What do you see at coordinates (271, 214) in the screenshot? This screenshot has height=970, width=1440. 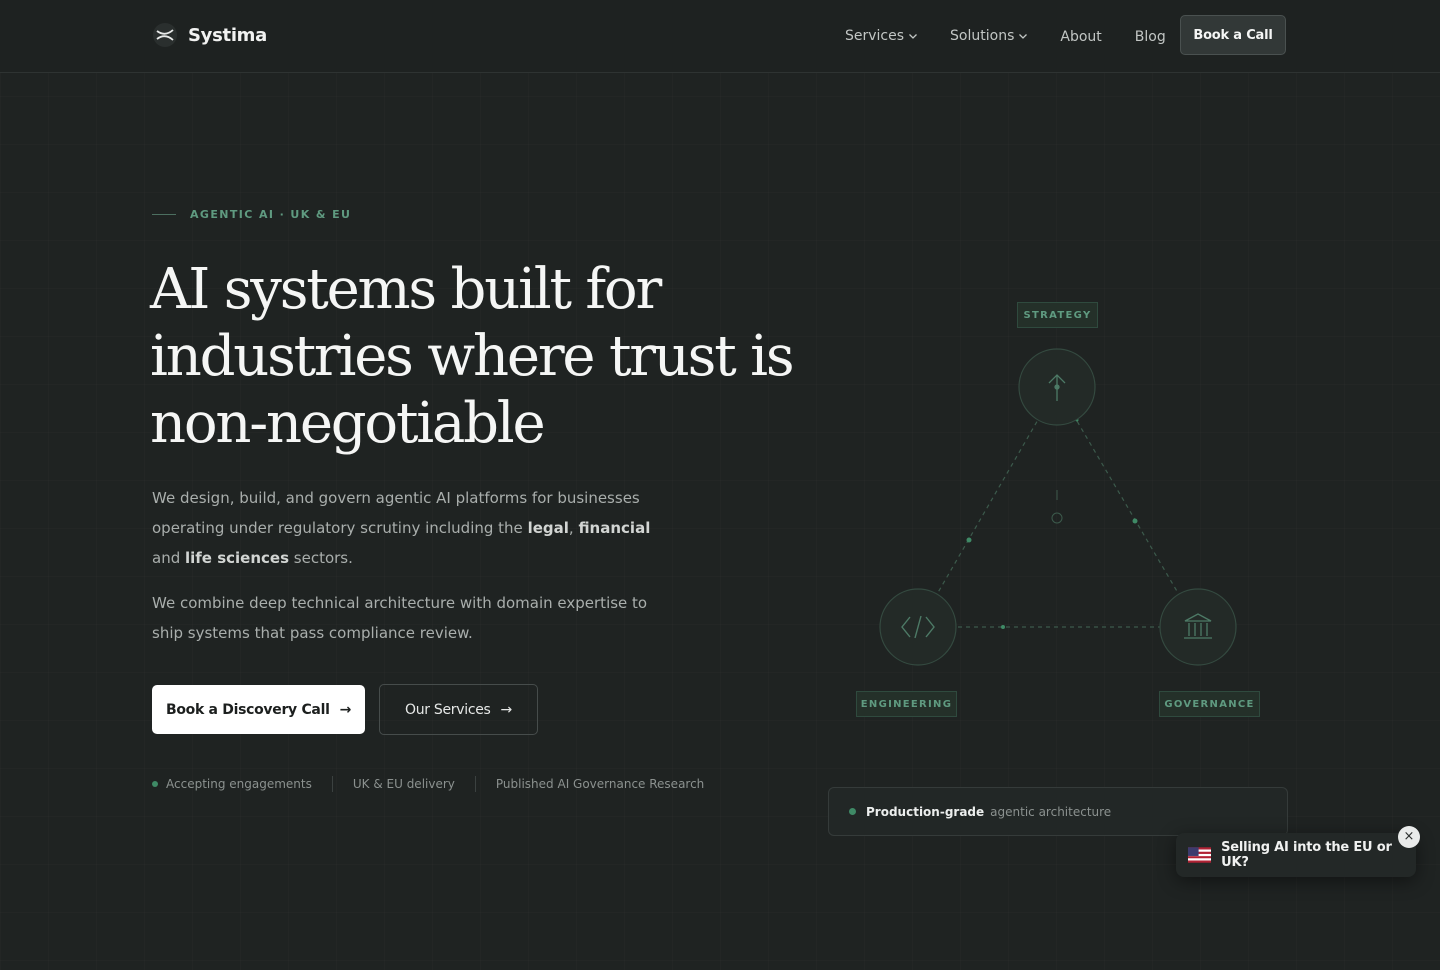 I see `eyebrow-text: AGENTIC AI · UK & EU` at bounding box center [271, 214].